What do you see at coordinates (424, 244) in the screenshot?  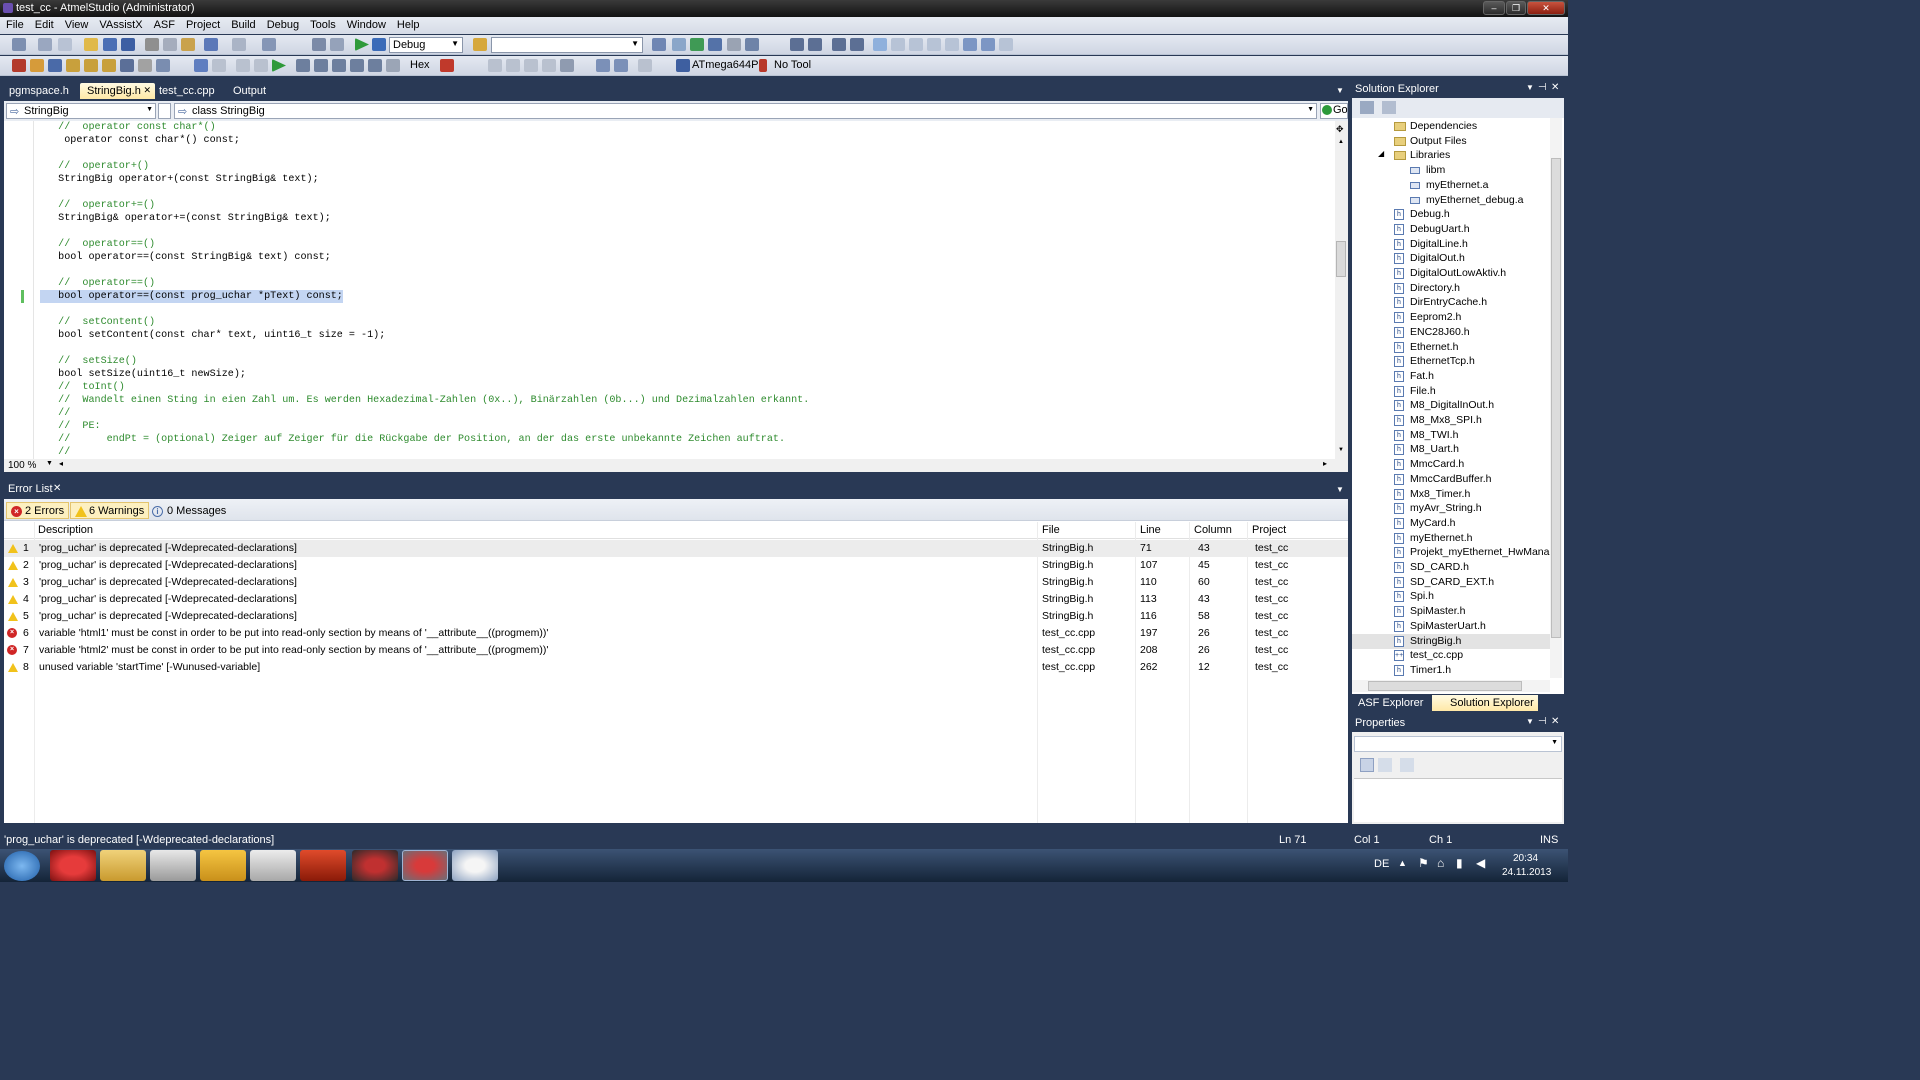 I see `code-line: // operator==()` at bounding box center [424, 244].